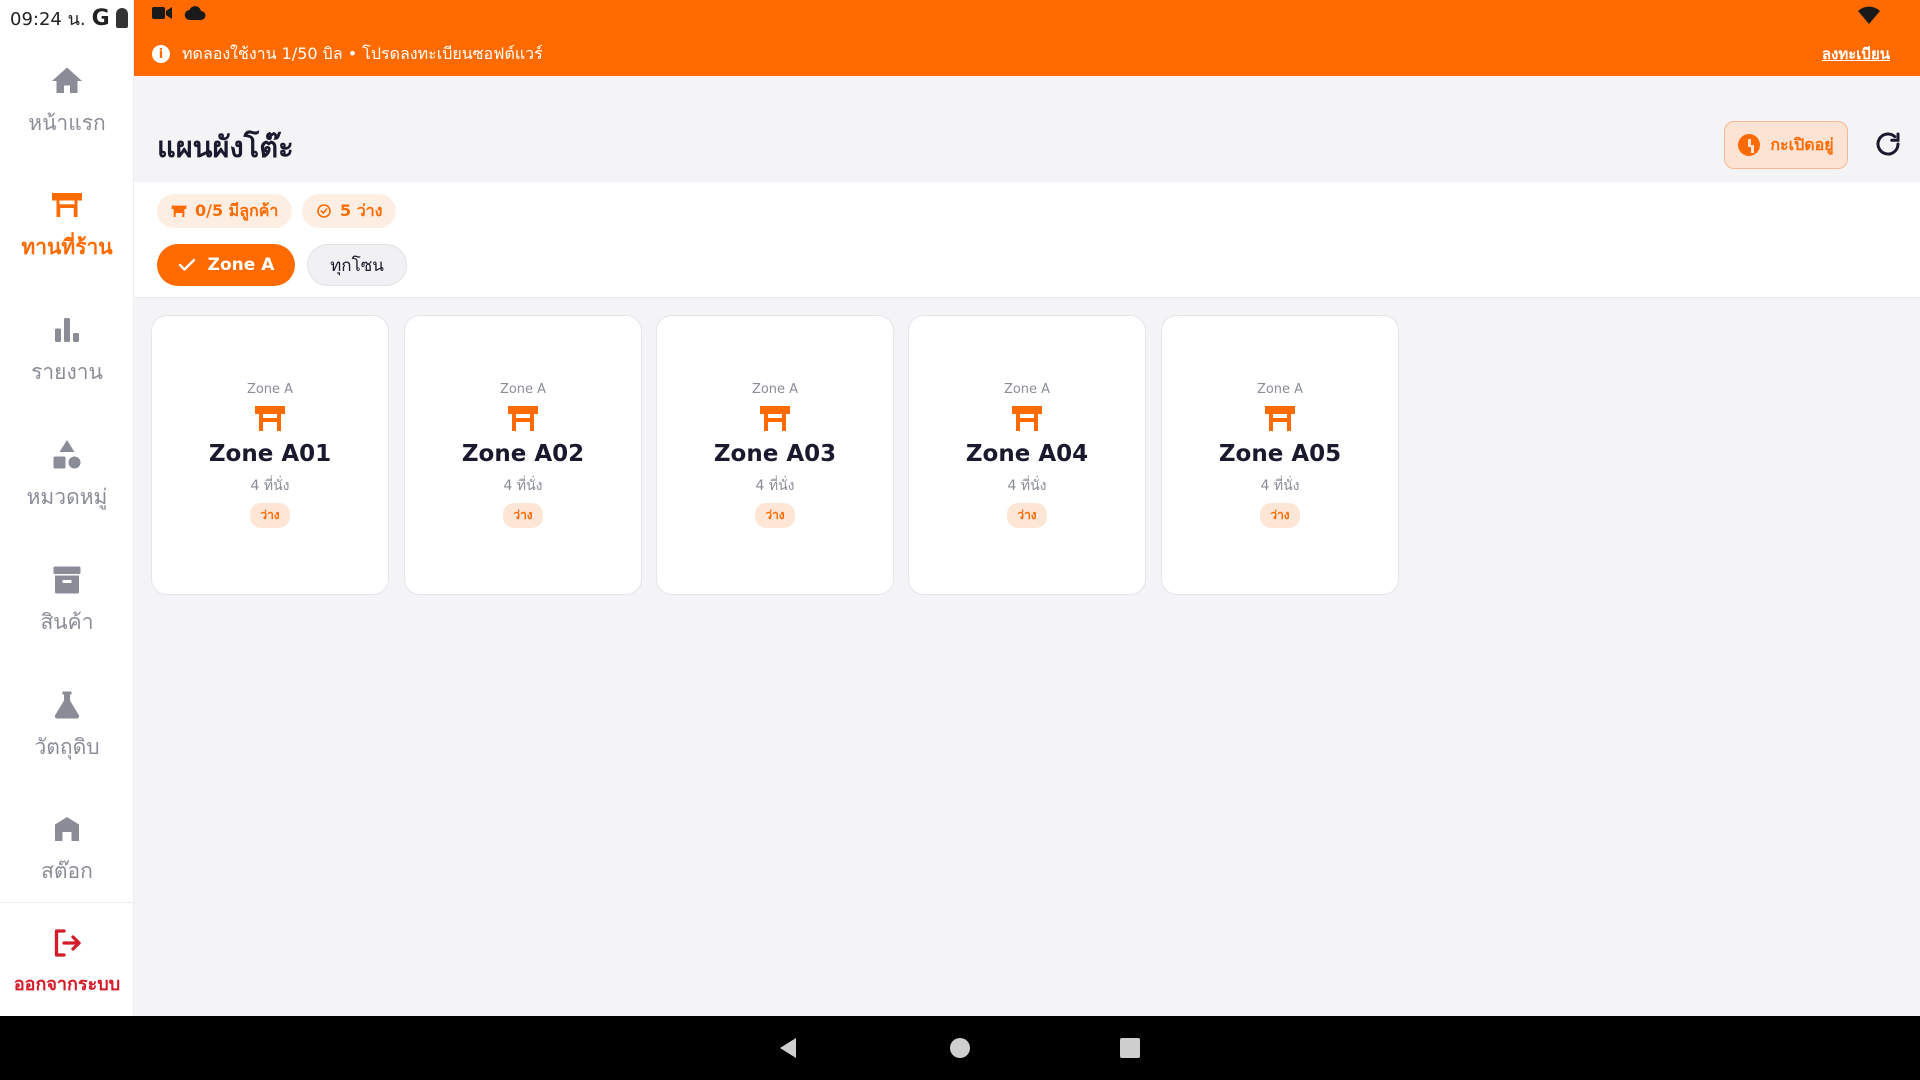 Image resolution: width=1920 pixels, height=1080 pixels. I want to click on zone-filter-selected: Zone A, so click(226, 265).